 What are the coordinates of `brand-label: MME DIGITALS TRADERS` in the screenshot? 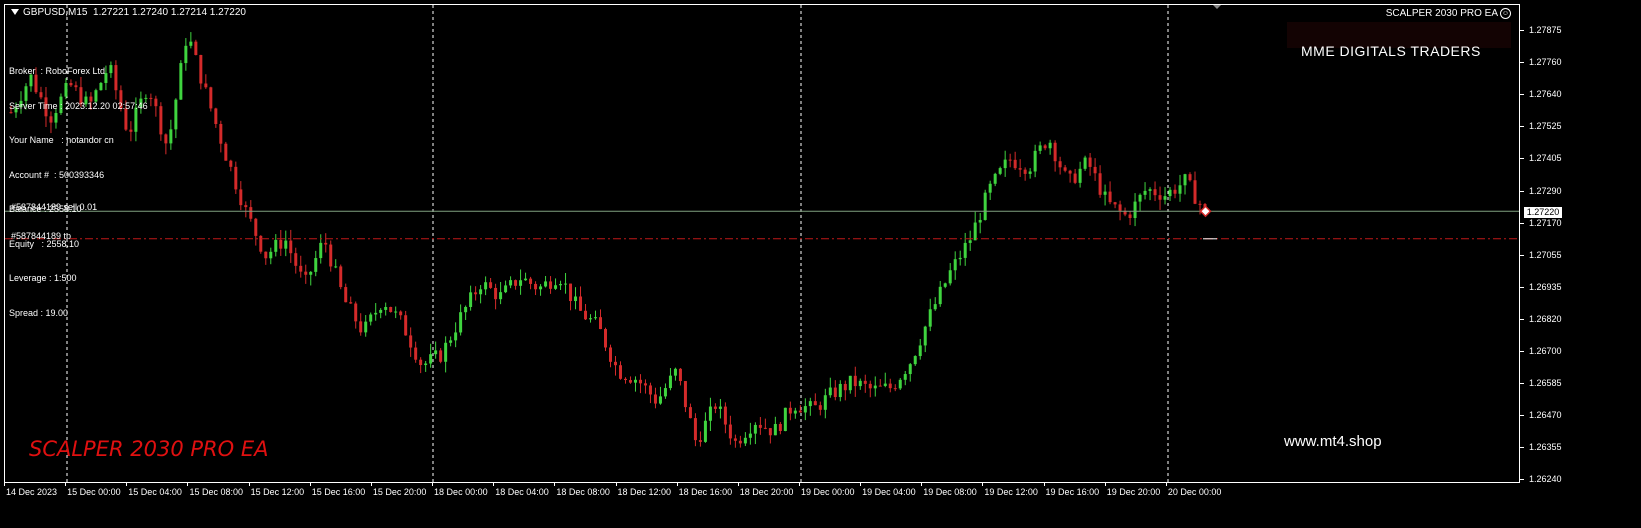 It's located at (1391, 51).